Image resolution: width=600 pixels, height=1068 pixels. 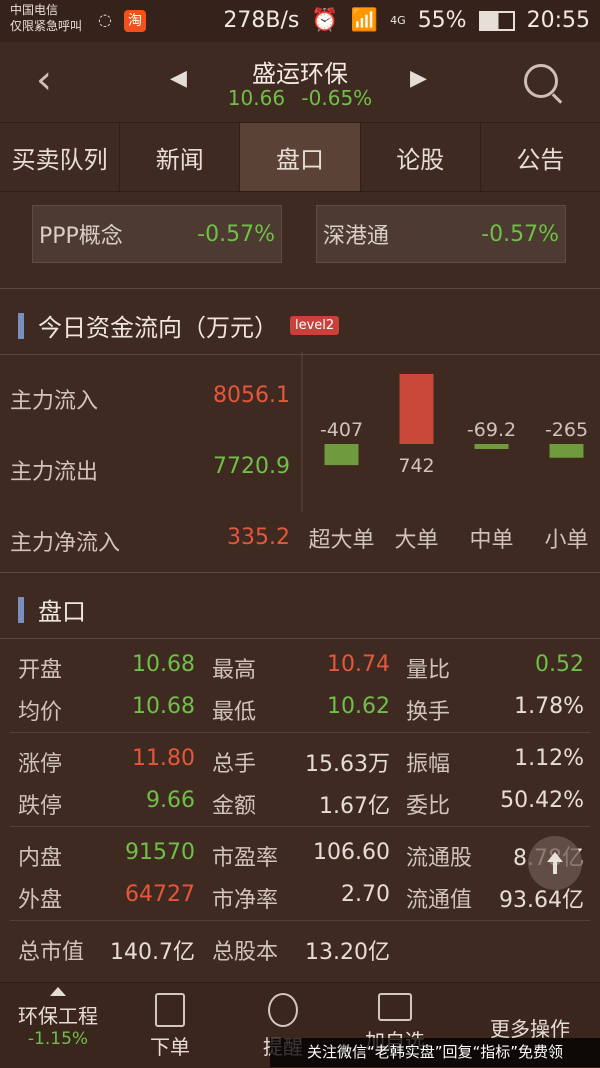 I want to click on pankou-label: 跌停, so click(x=40, y=806).